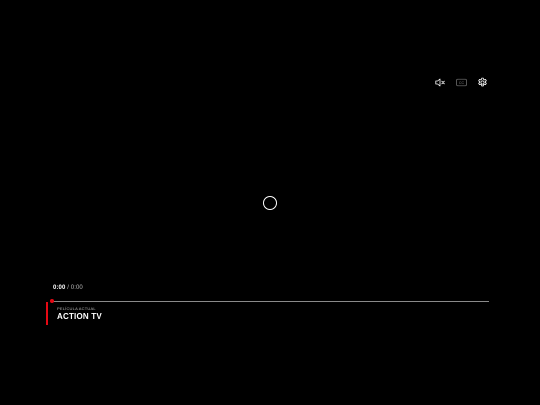 The width and height of the screenshot is (540, 405). What do you see at coordinates (76, 288) in the screenshot?
I see `duration: 0:00` at bounding box center [76, 288].